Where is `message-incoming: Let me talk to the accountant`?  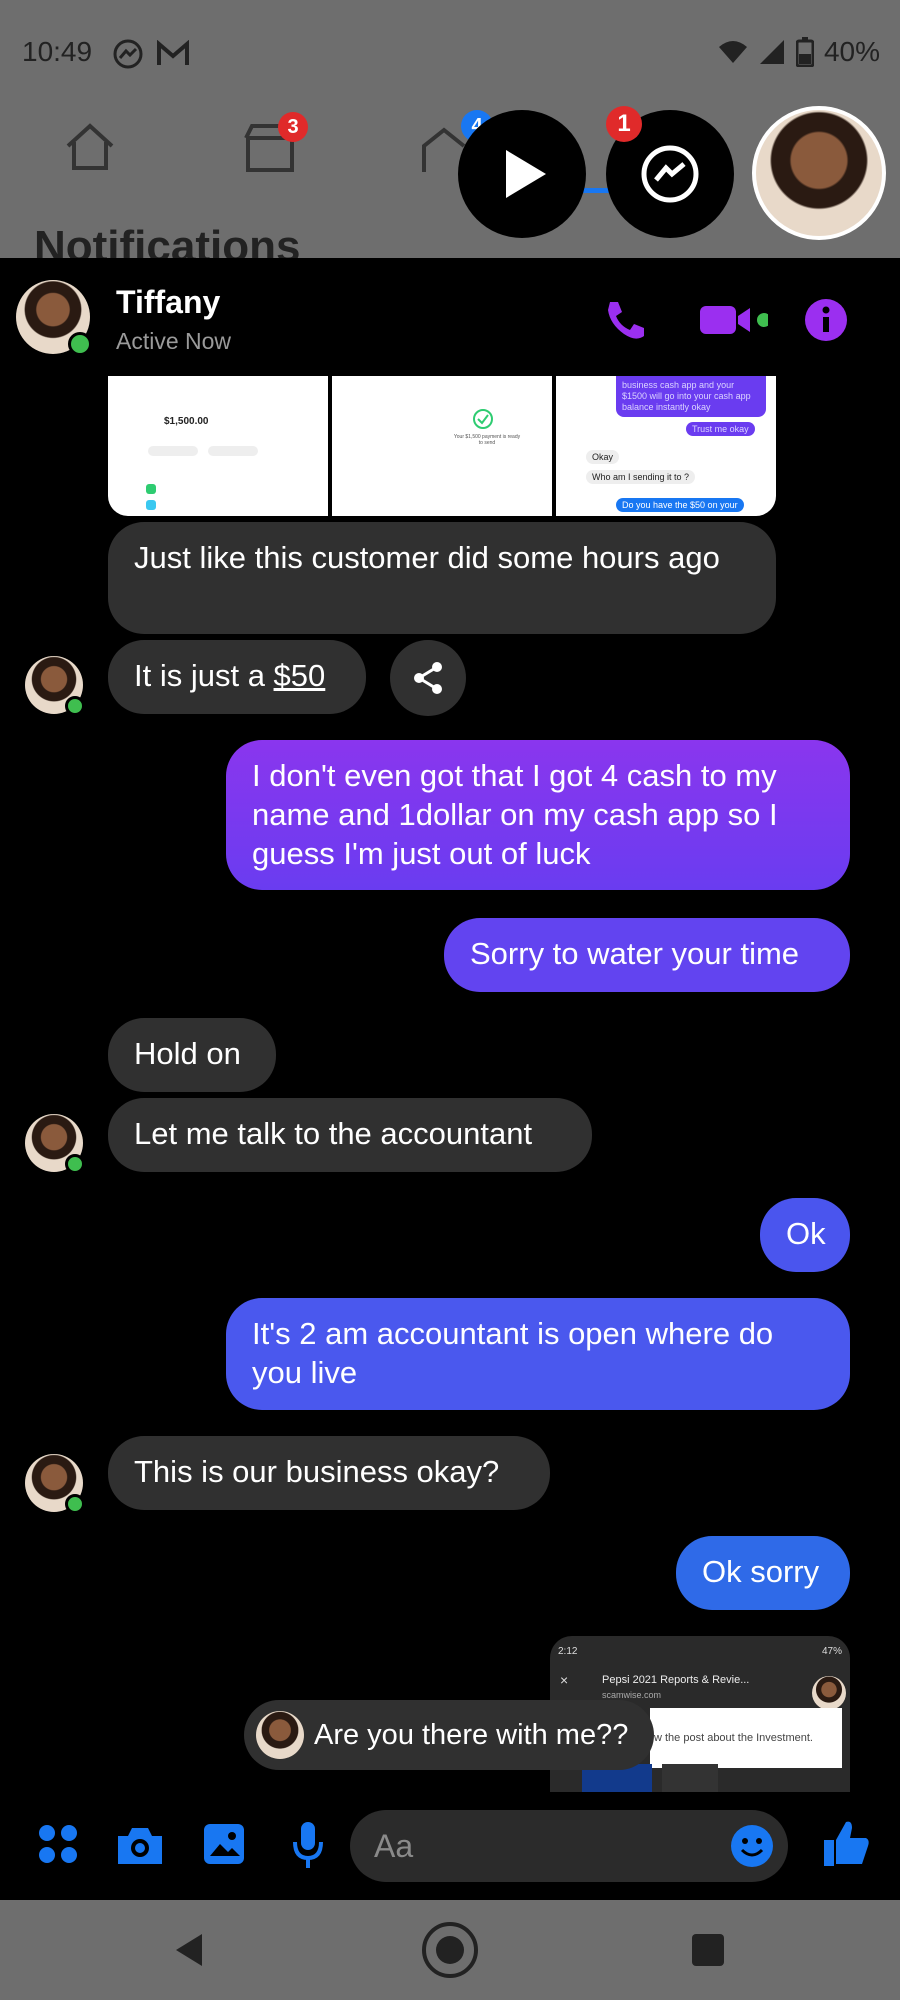
message-incoming: Let me talk to the accountant is located at coordinates (350, 1135).